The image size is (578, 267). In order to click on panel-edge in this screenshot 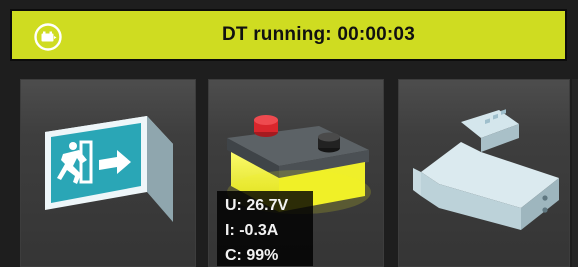, I will do `click(575, 173)`.